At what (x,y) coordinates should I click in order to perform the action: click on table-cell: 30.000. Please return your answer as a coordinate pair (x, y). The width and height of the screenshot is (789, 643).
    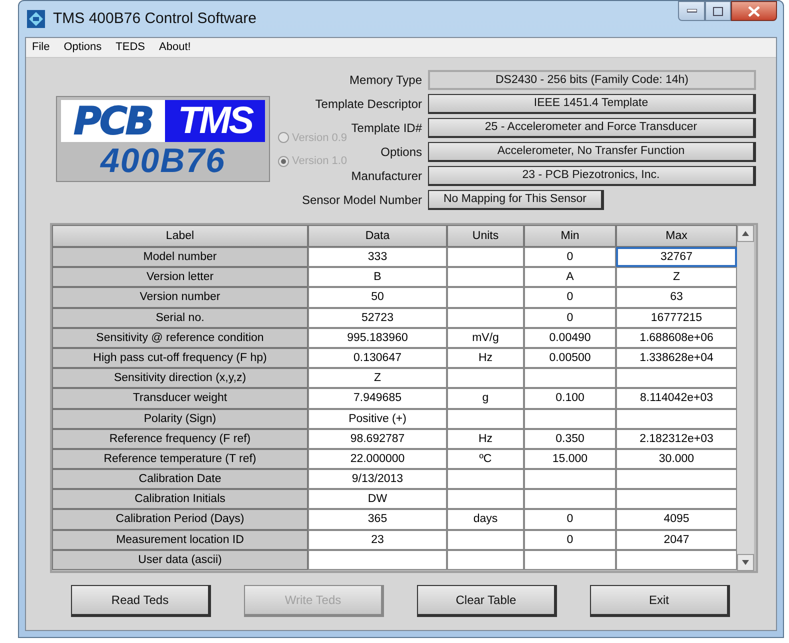
    Looking at the image, I should click on (676, 459).